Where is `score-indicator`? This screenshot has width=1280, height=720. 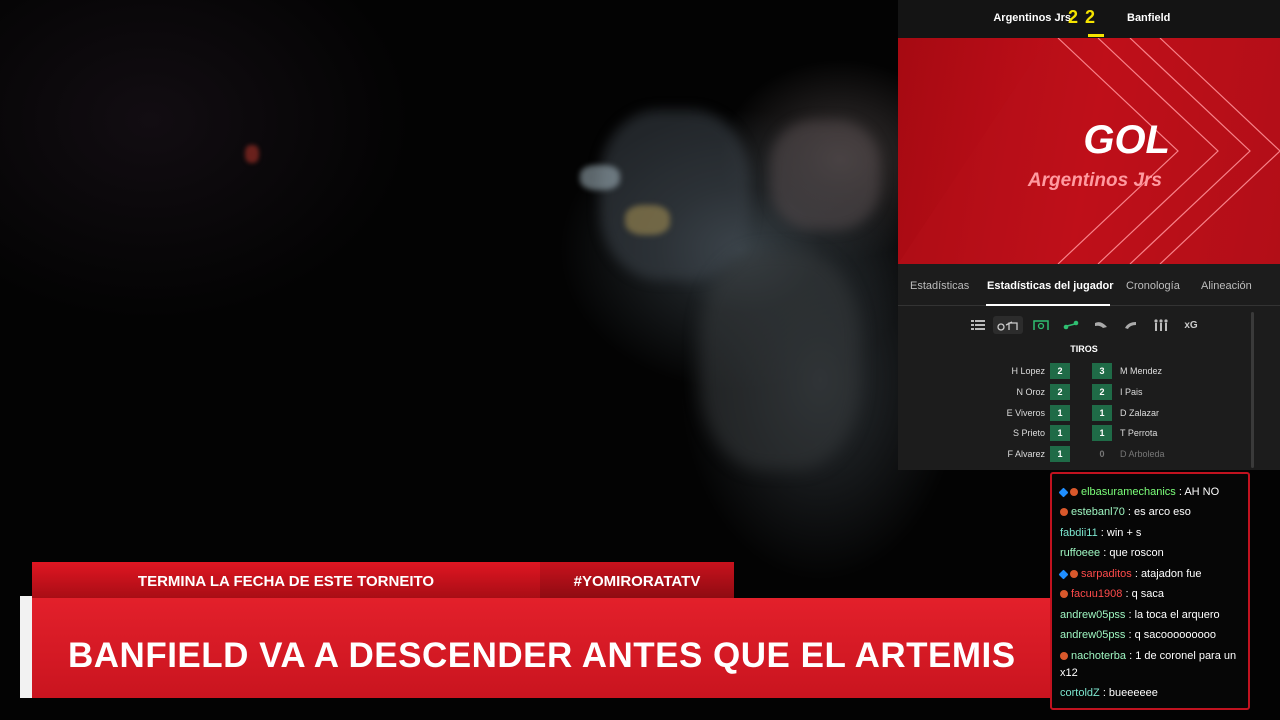
score-indicator is located at coordinates (1096, 35).